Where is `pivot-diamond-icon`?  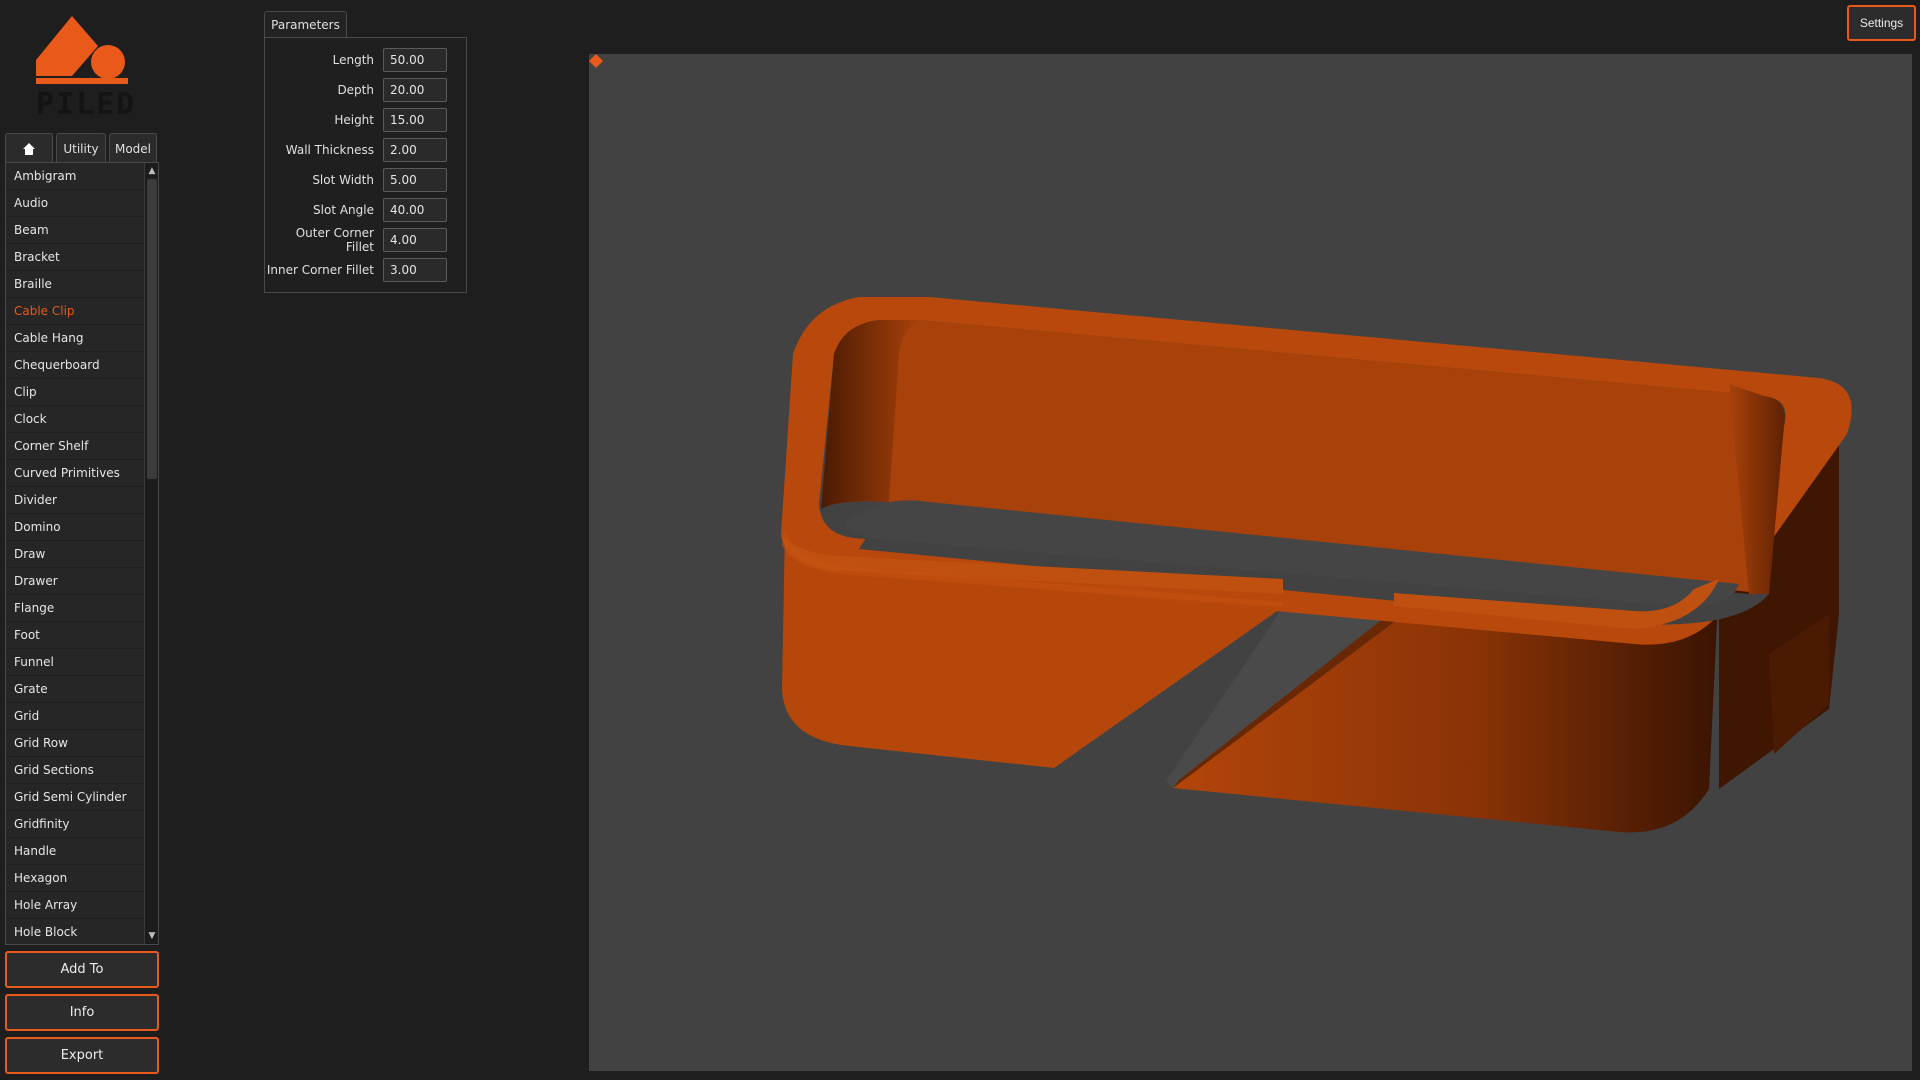 pivot-diamond-icon is located at coordinates (596, 61).